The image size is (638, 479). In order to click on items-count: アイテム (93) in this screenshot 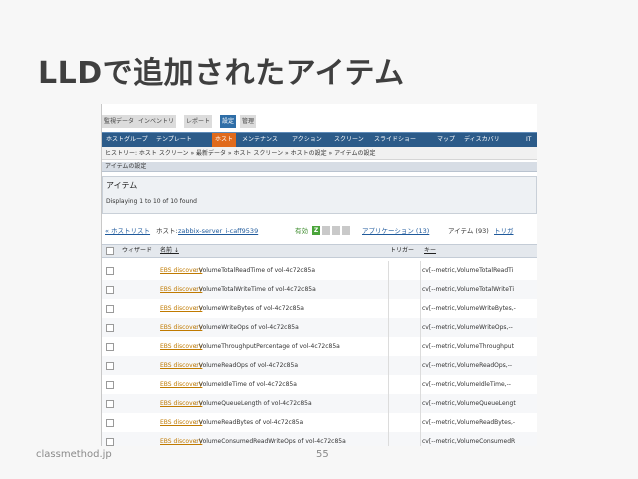, I will do `click(468, 231)`.